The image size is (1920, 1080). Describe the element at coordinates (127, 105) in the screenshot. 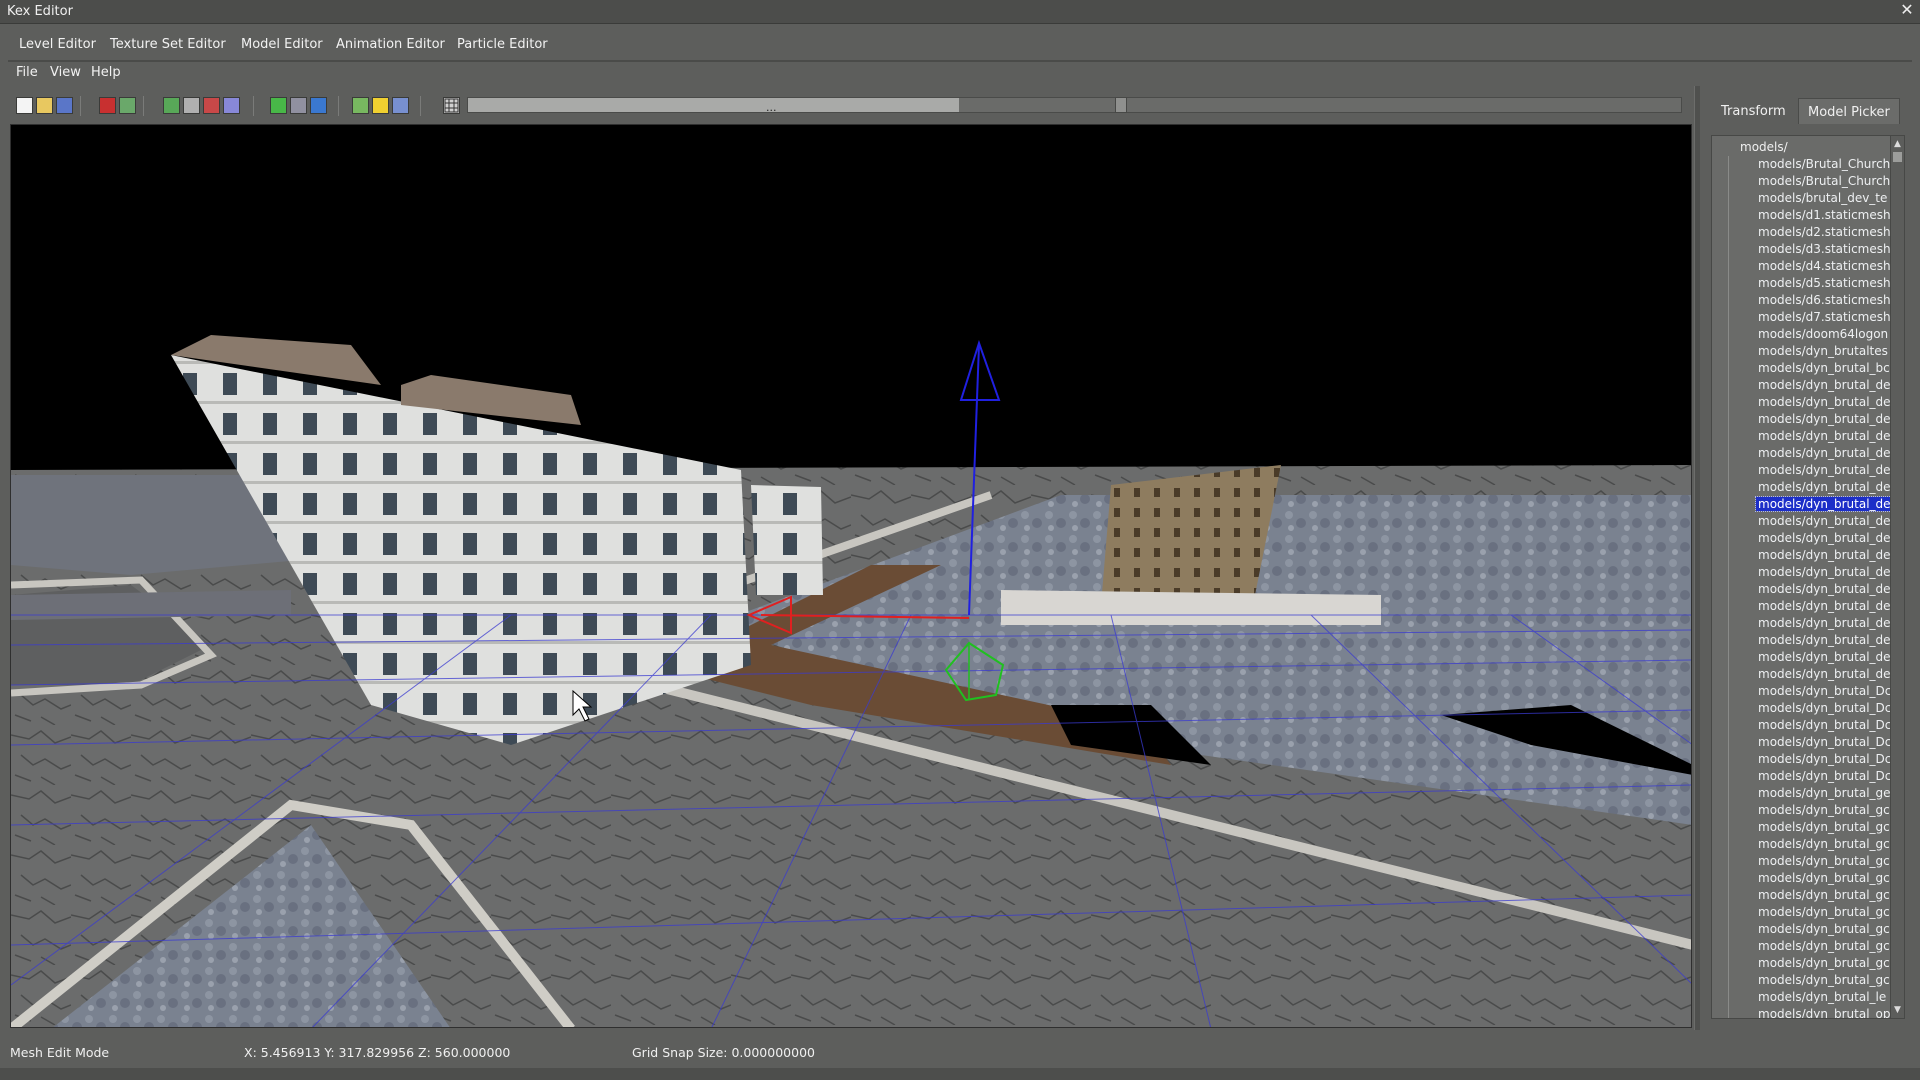

I see `image-icon` at that location.